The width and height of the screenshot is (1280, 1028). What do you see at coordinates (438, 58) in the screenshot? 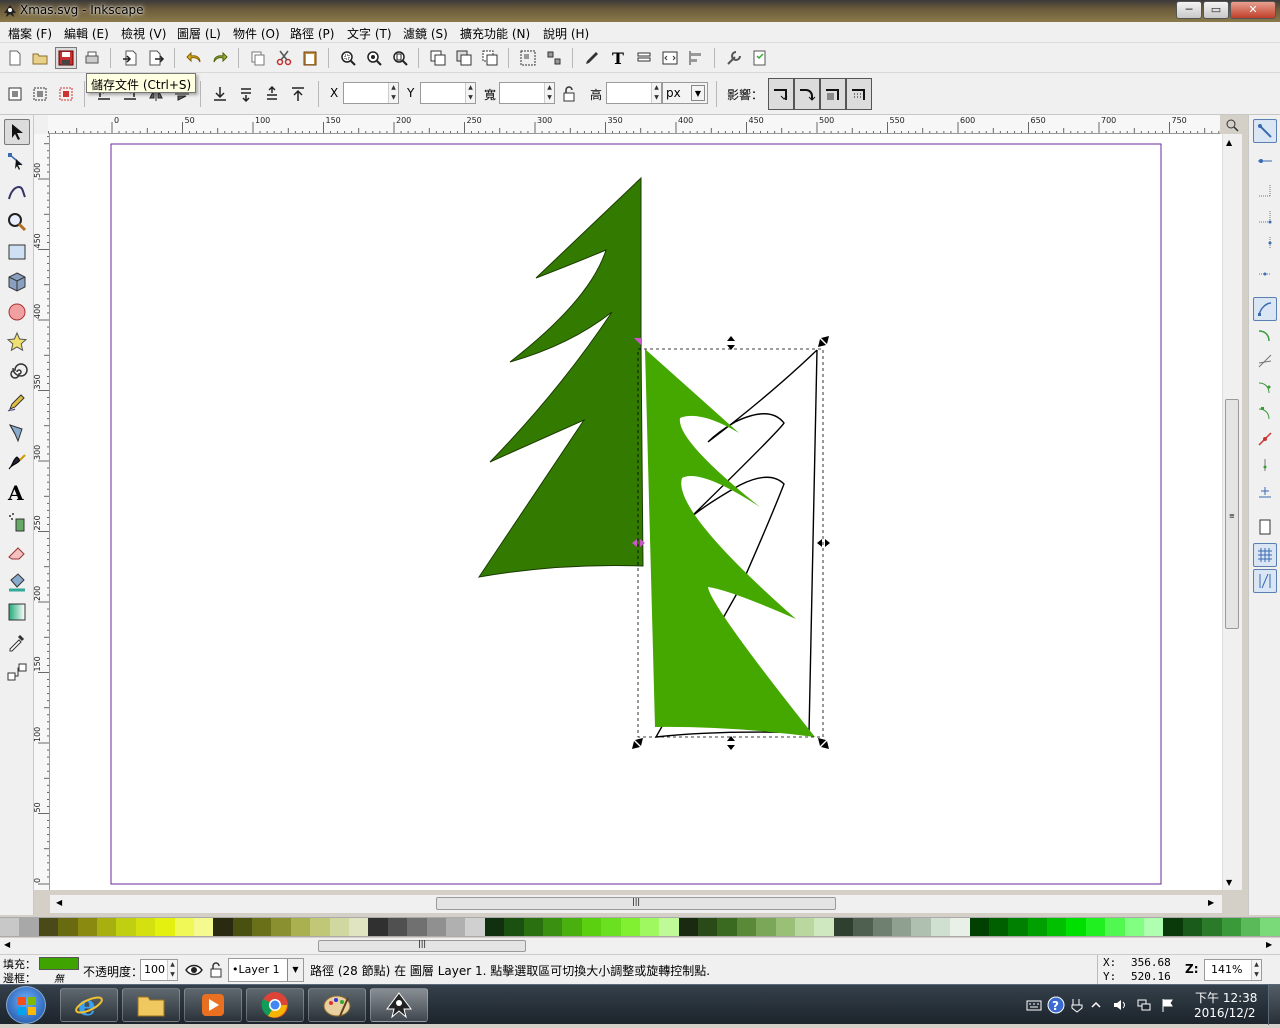
I see `duplicate-button` at bounding box center [438, 58].